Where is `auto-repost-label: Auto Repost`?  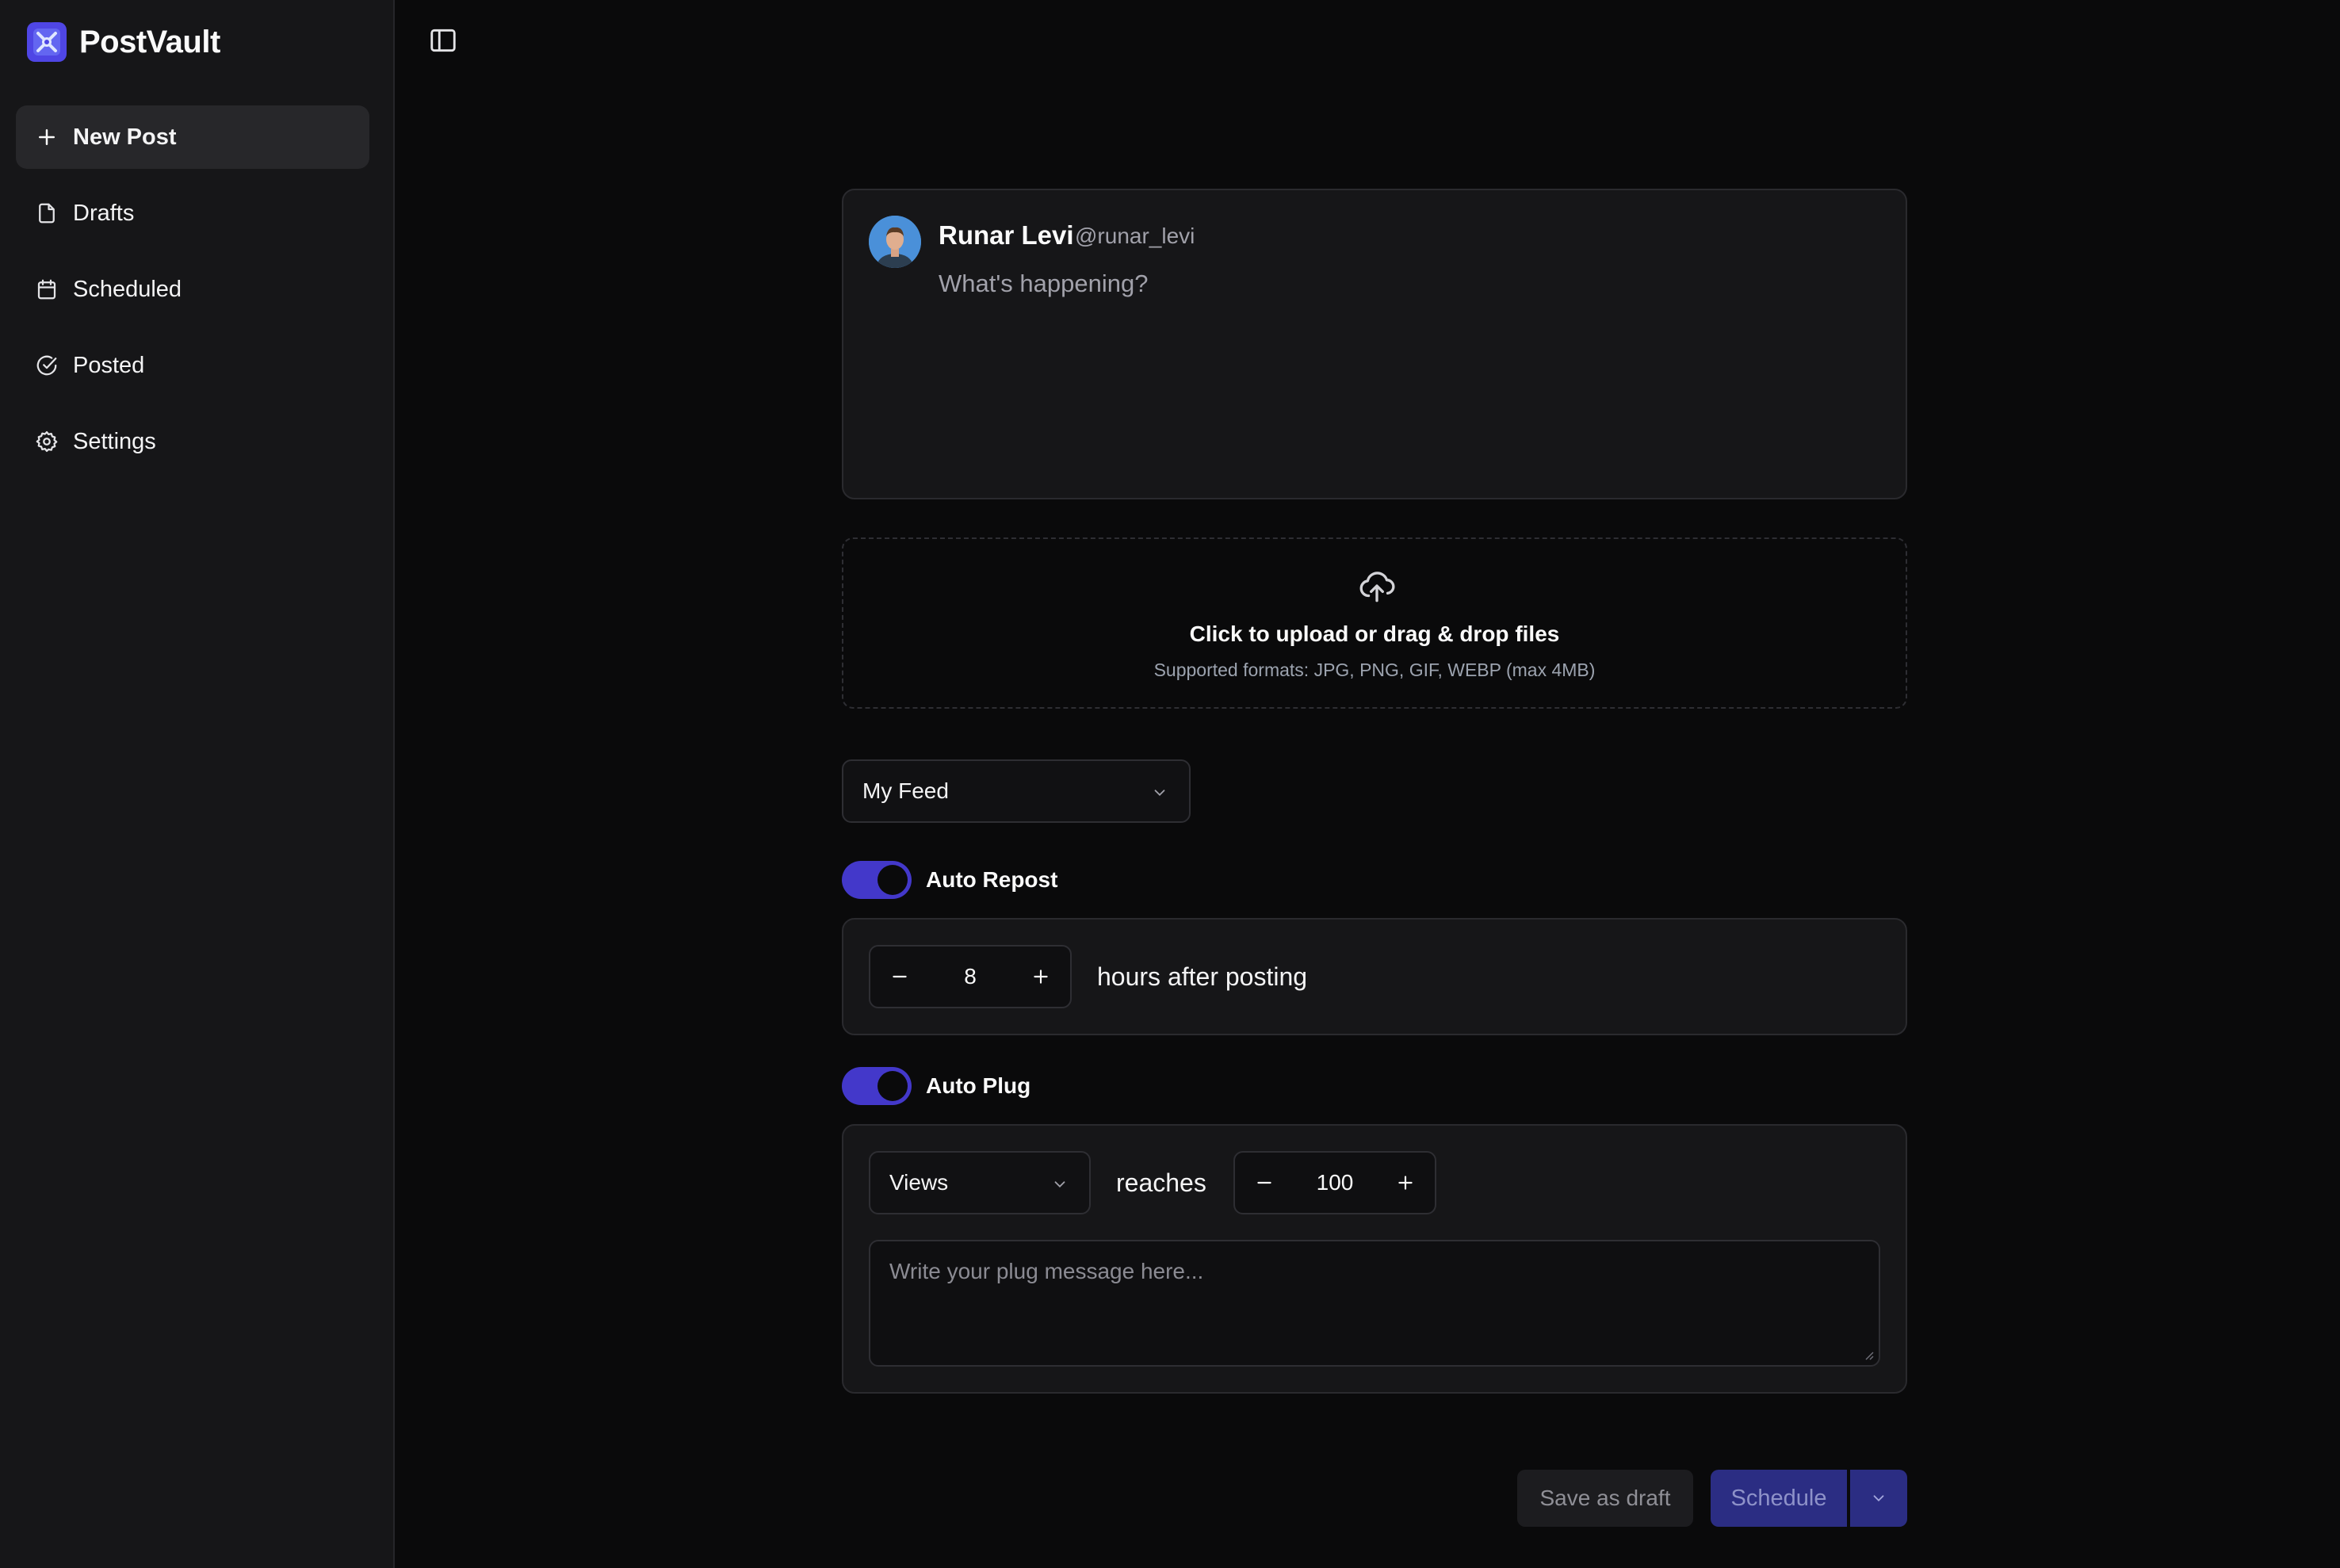 auto-repost-label: Auto Repost is located at coordinates (992, 879).